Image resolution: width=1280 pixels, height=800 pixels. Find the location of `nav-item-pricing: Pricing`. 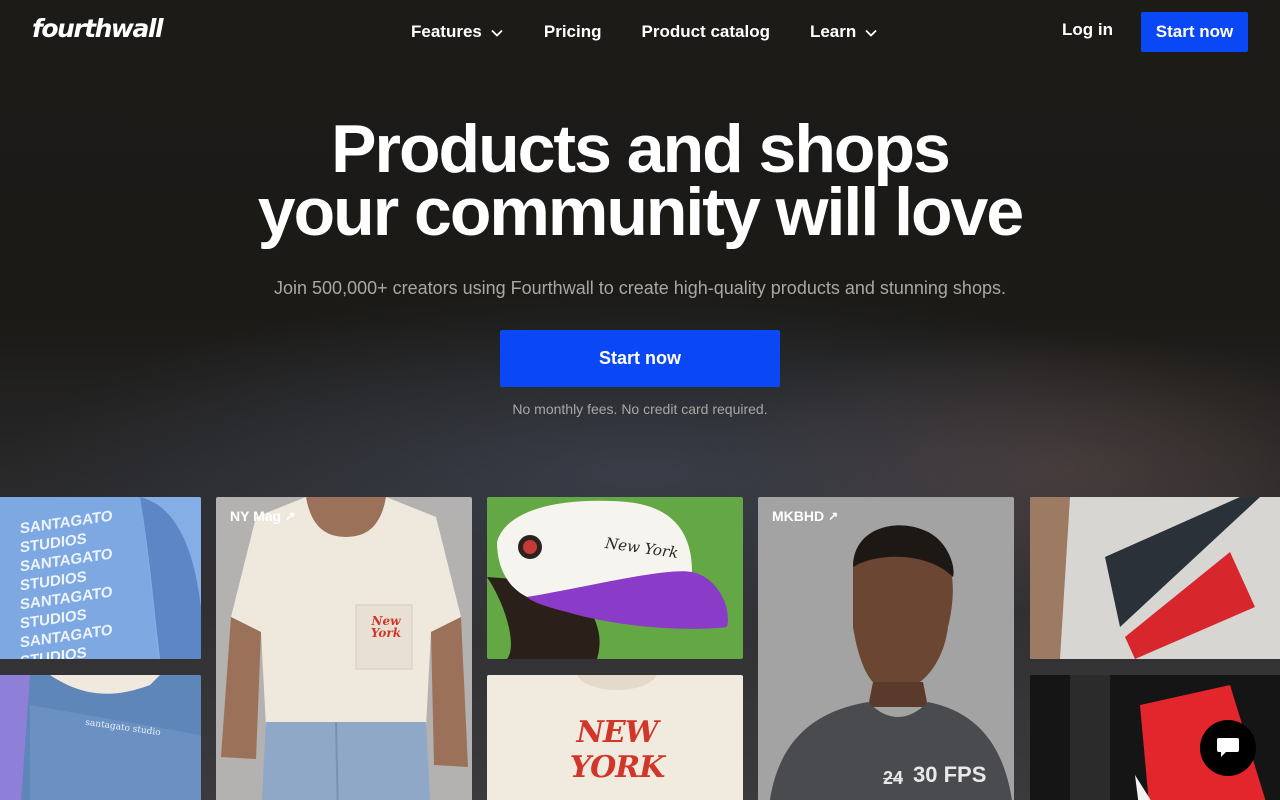

nav-item-pricing: Pricing is located at coordinates (573, 32).